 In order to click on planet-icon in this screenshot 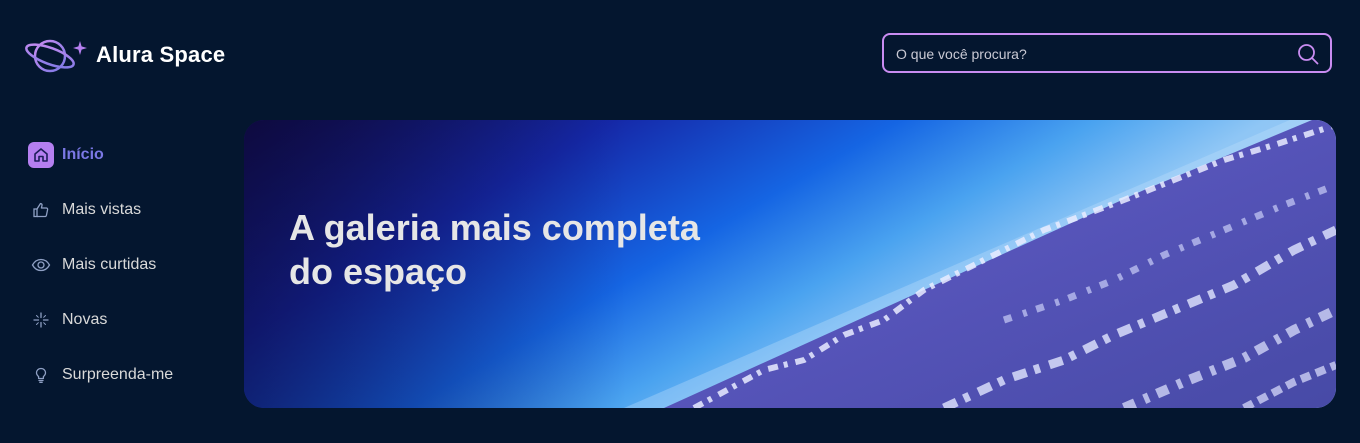, I will do `click(56, 55)`.